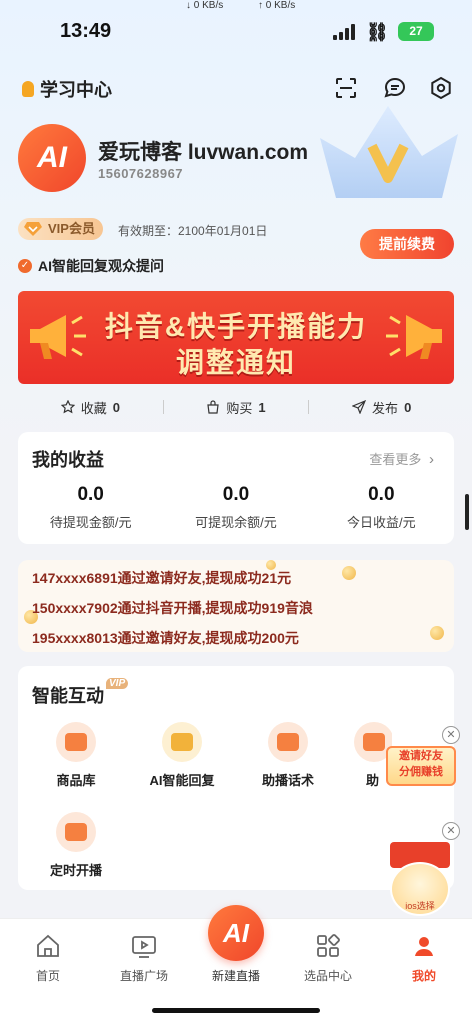  Describe the element at coordinates (422, 869) in the screenshot. I see `gift-promo: ios选择 ✕` at that location.